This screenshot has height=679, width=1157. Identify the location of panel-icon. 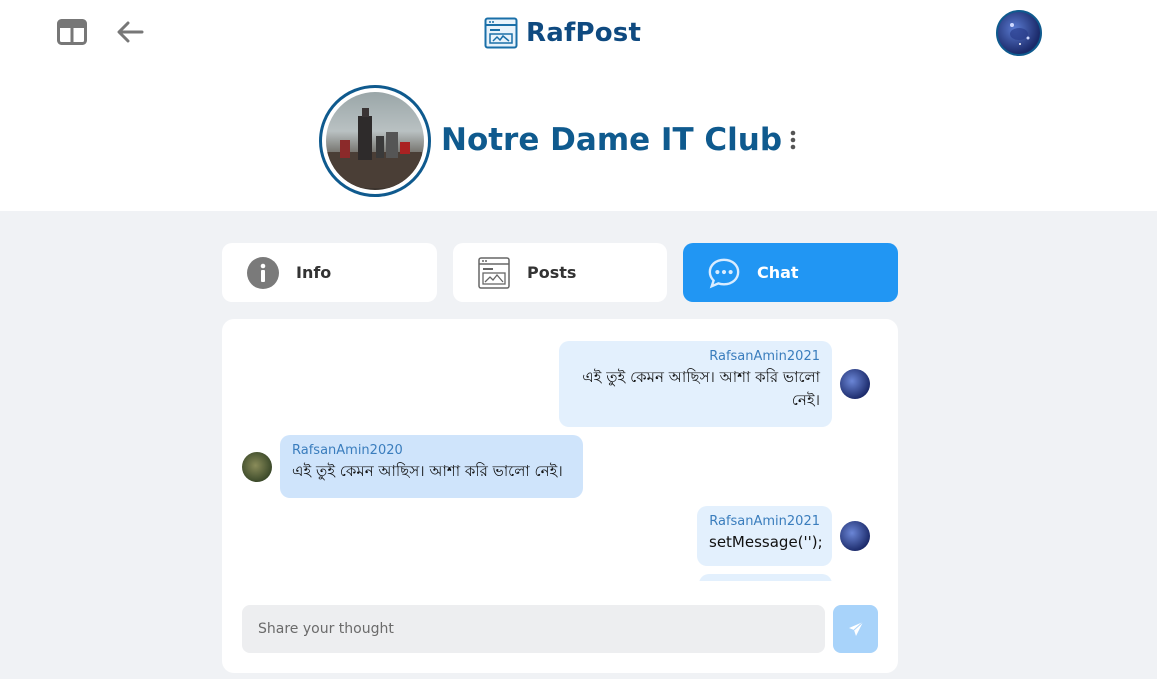
(72, 32).